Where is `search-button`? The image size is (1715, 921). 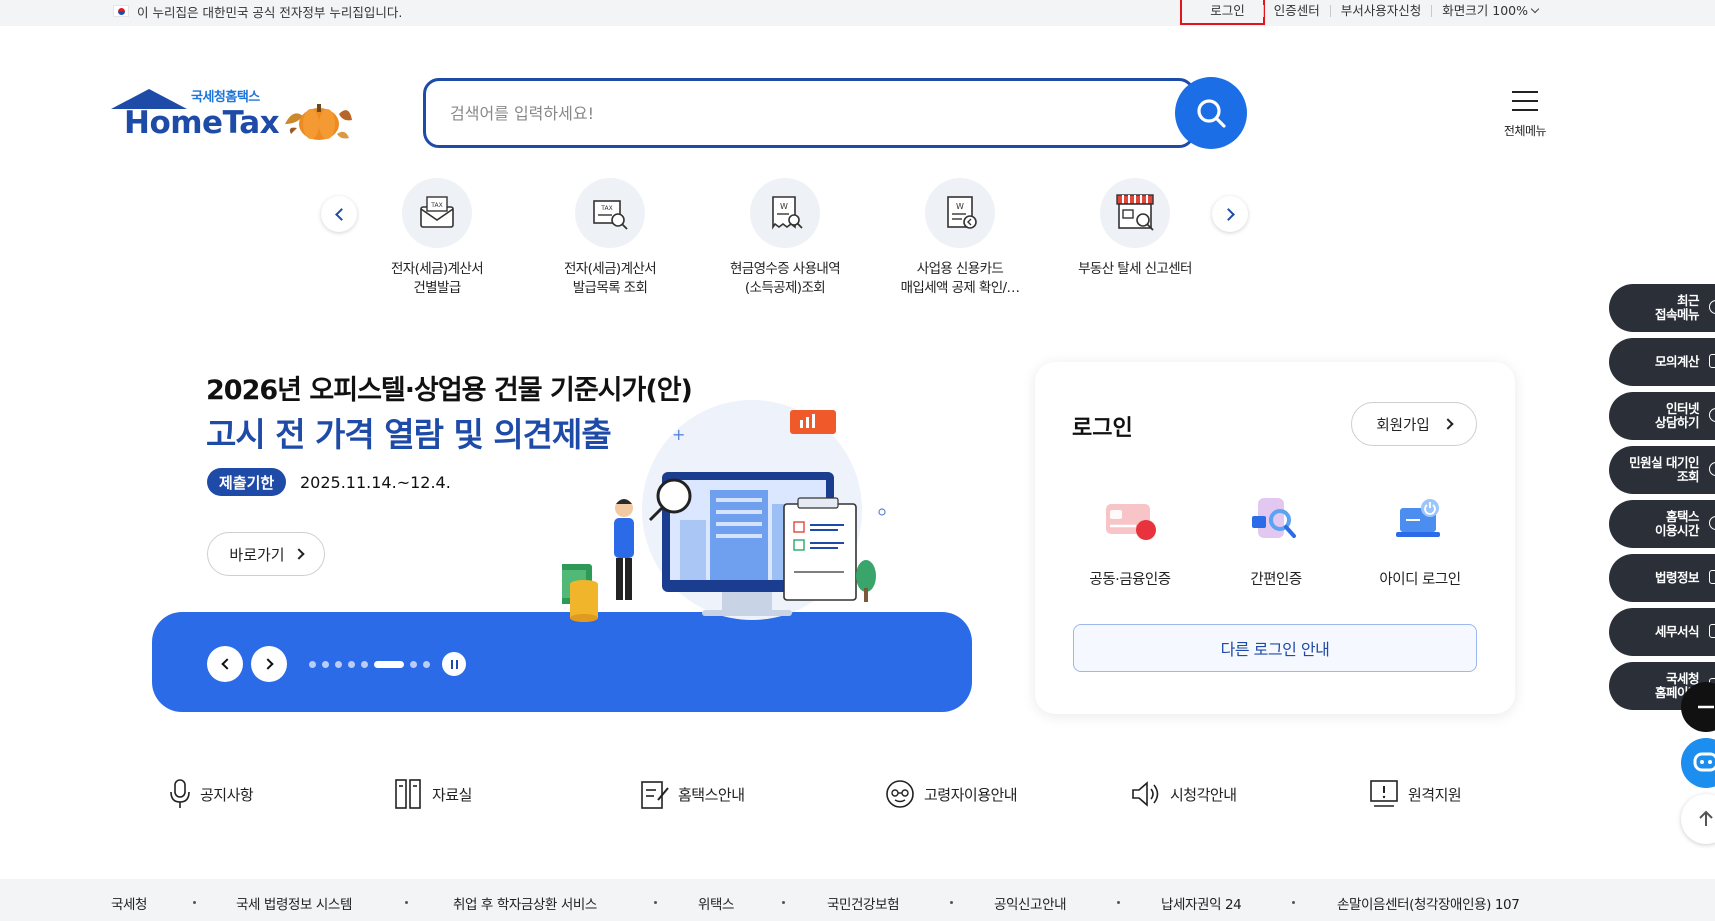 search-button is located at coordinates (1211, 113).